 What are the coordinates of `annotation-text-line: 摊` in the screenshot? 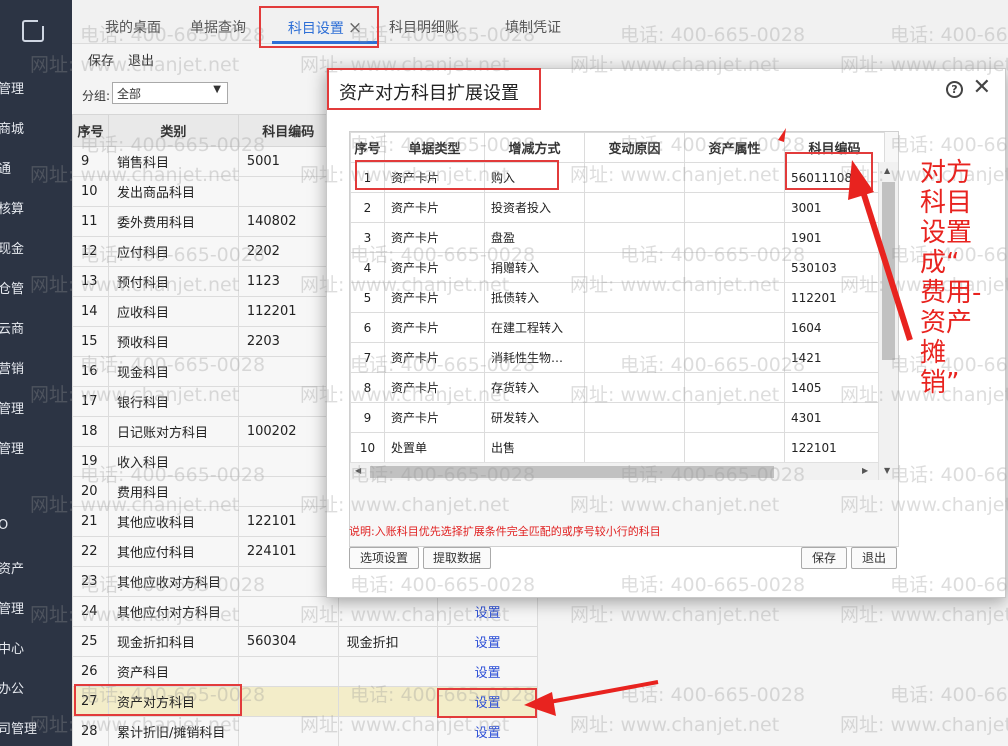 It's located at (933, 353).